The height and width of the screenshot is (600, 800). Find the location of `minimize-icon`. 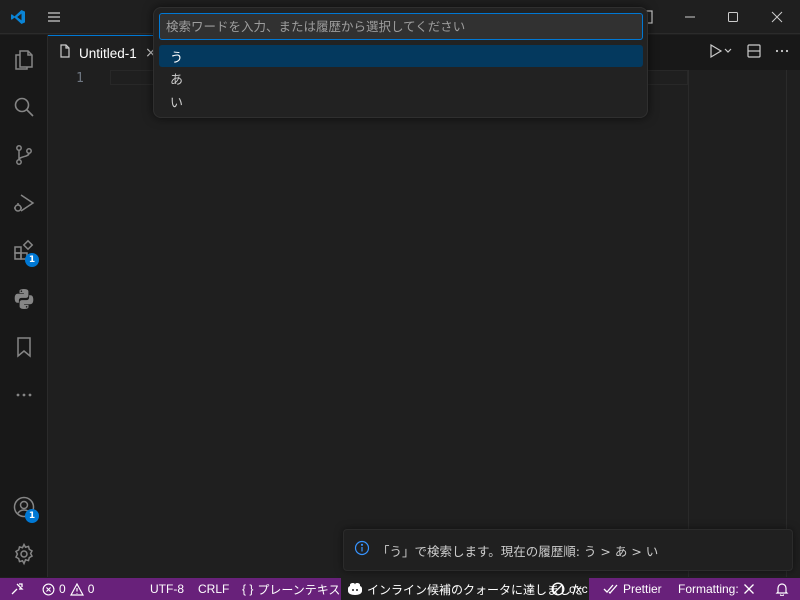

minimize-icon is located at coordinates (690, 17).